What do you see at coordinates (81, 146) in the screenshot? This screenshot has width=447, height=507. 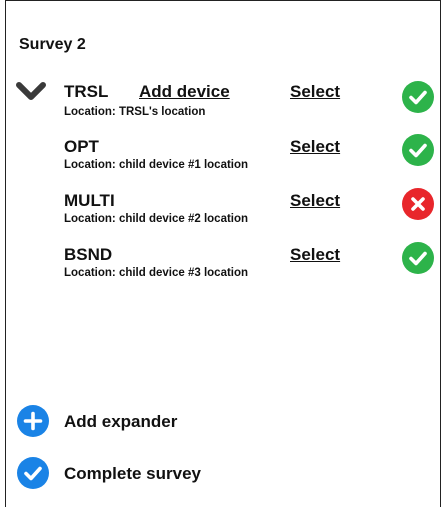 I see `device-name-opt: OPT` at bounding box center [81, 146].